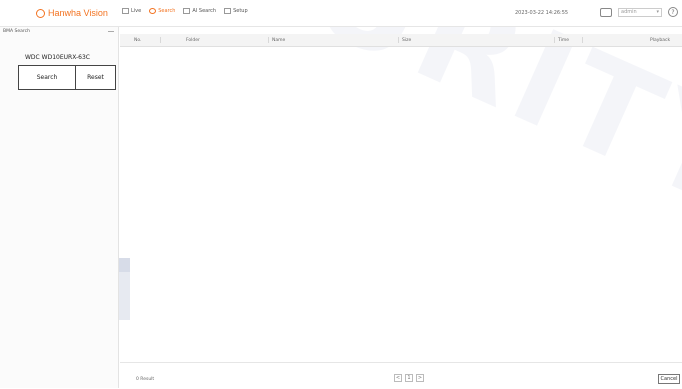  What do you see at coordinates (401, 40) in the screenshot?
I see `table-header: No. Folder Name Size Time Playback` at bounding box center [401, 40].